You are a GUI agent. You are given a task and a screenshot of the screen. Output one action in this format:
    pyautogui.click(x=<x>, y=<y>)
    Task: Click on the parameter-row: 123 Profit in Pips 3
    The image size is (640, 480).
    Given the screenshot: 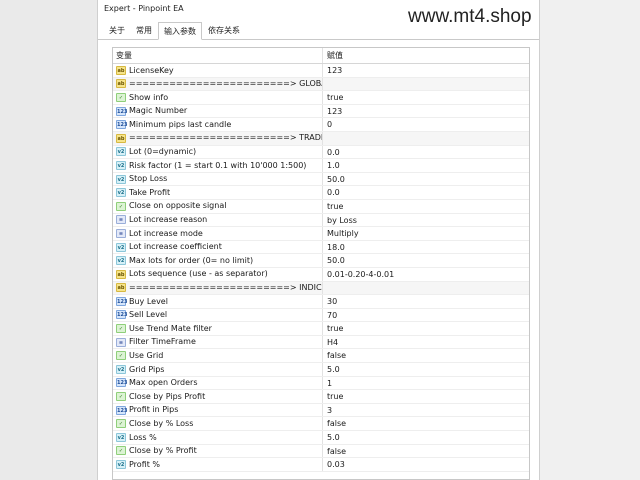 What is the action you would take?
    pyautogui.click(x=321, y=410)
    